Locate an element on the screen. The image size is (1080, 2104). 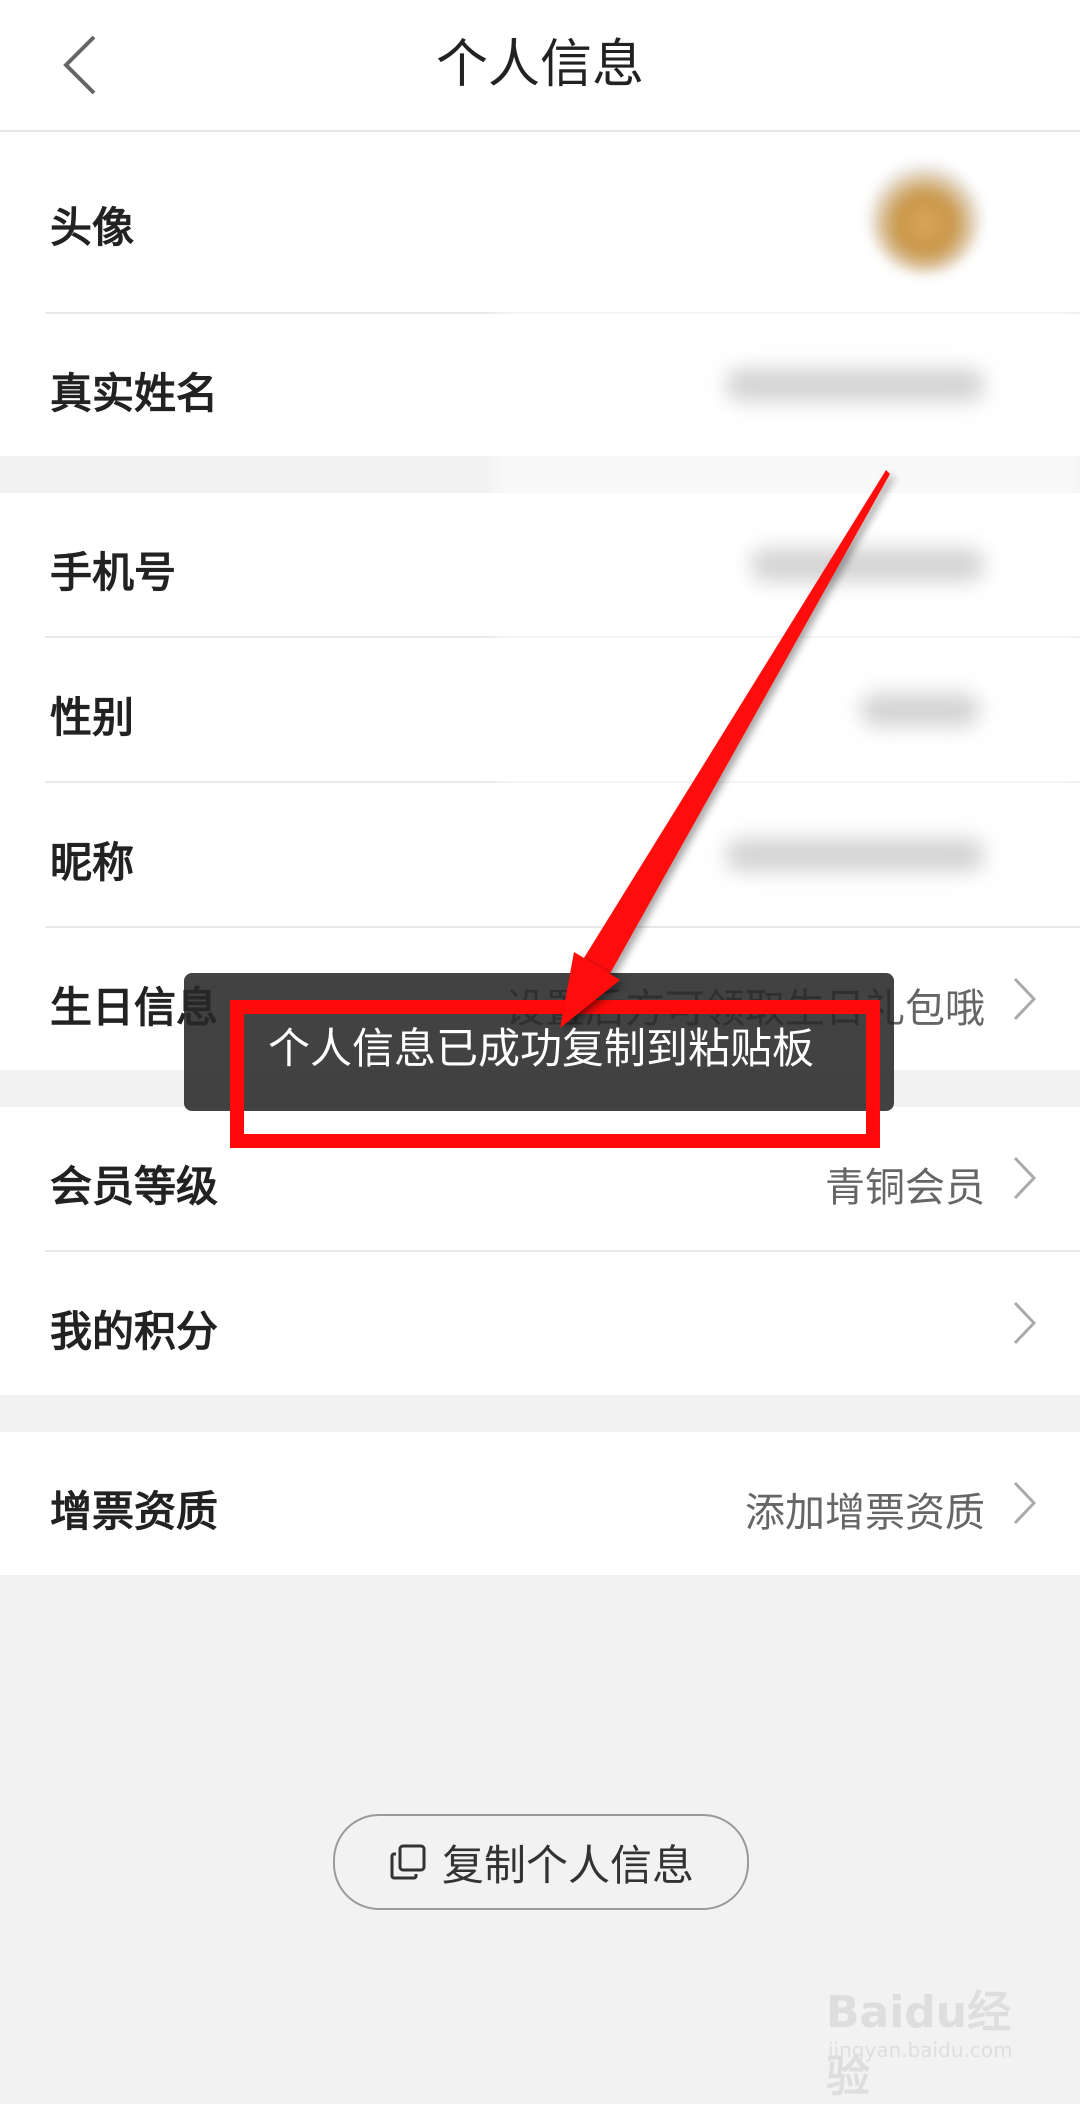
watermark-url: jingyan.baidu.com is located at coordinates (920, 2050).